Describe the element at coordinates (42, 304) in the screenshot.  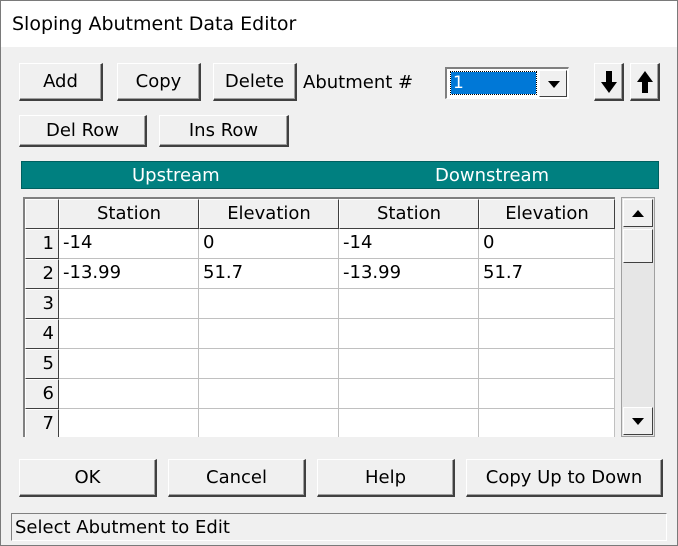
I see `row-header: 3` at that location.